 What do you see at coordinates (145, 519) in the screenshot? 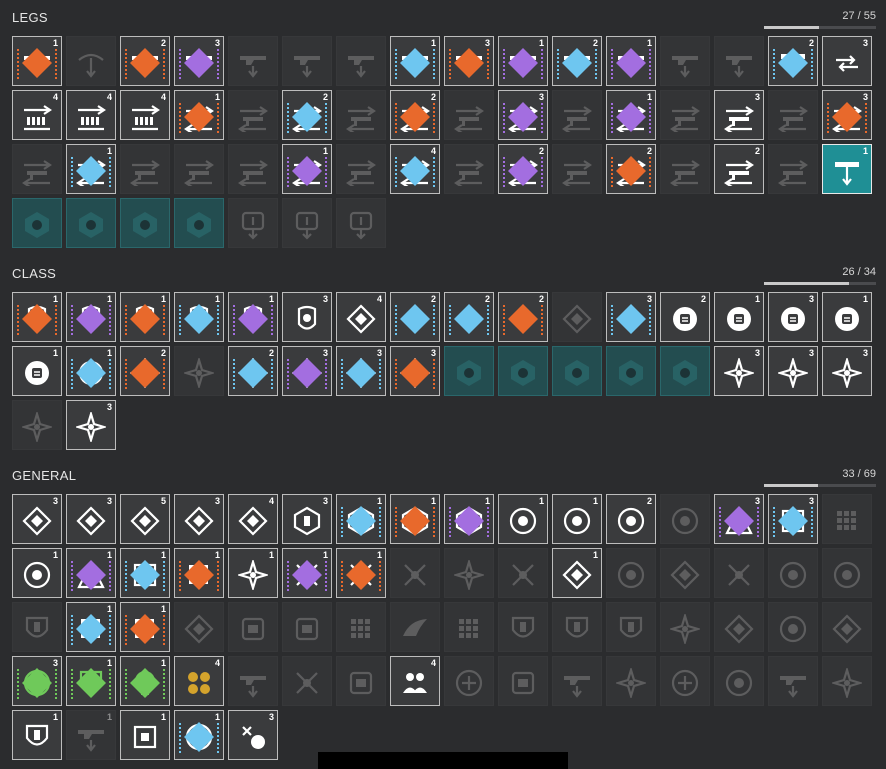
I see `mod-tile: 5` at bounding box center [145, 519].